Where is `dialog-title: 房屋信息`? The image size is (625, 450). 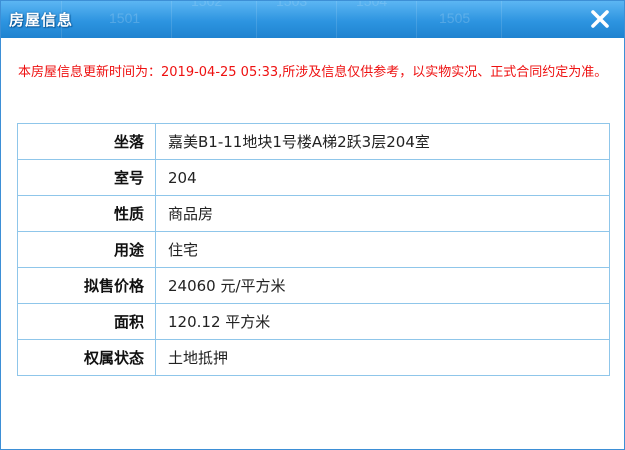
dialog-title: 房屋信息 is located at coordinates (41, 20).